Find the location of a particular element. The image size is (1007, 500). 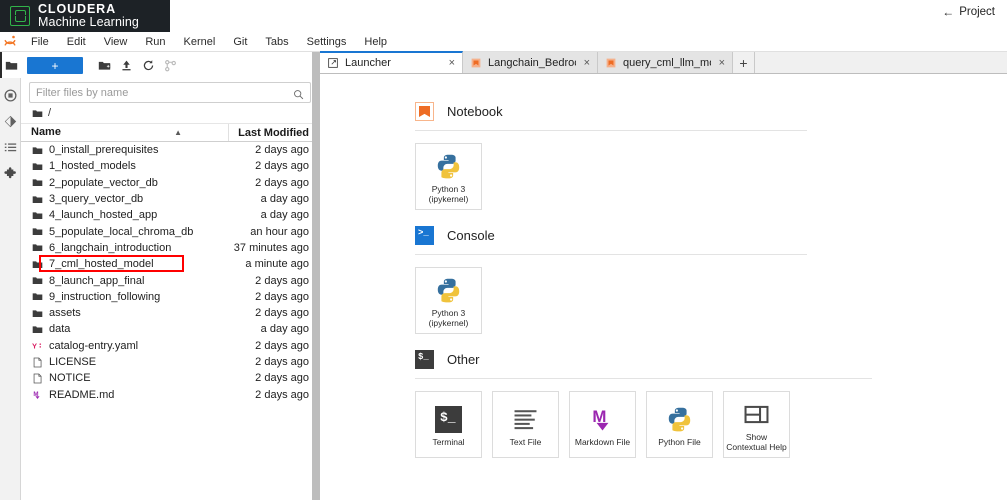

rail-item-file-browser is located at coordinates (10, 65).